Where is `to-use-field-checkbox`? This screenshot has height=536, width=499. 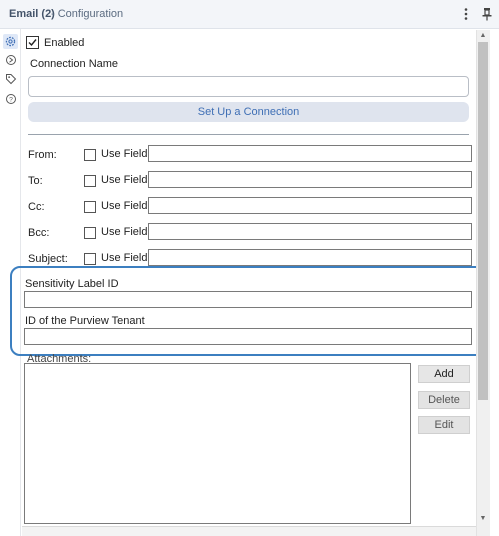
to-use-field-checkbox is located at coordinates (90, 181).